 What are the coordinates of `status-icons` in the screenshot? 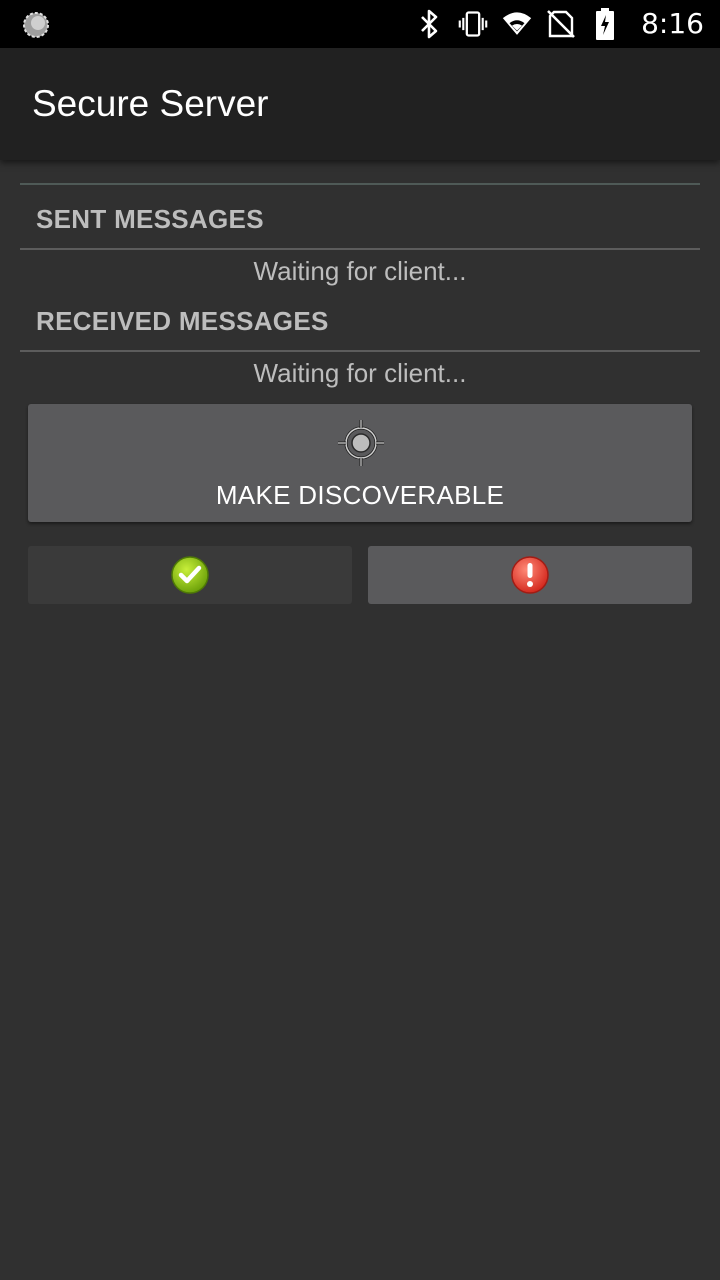 It's located at (510, 24).